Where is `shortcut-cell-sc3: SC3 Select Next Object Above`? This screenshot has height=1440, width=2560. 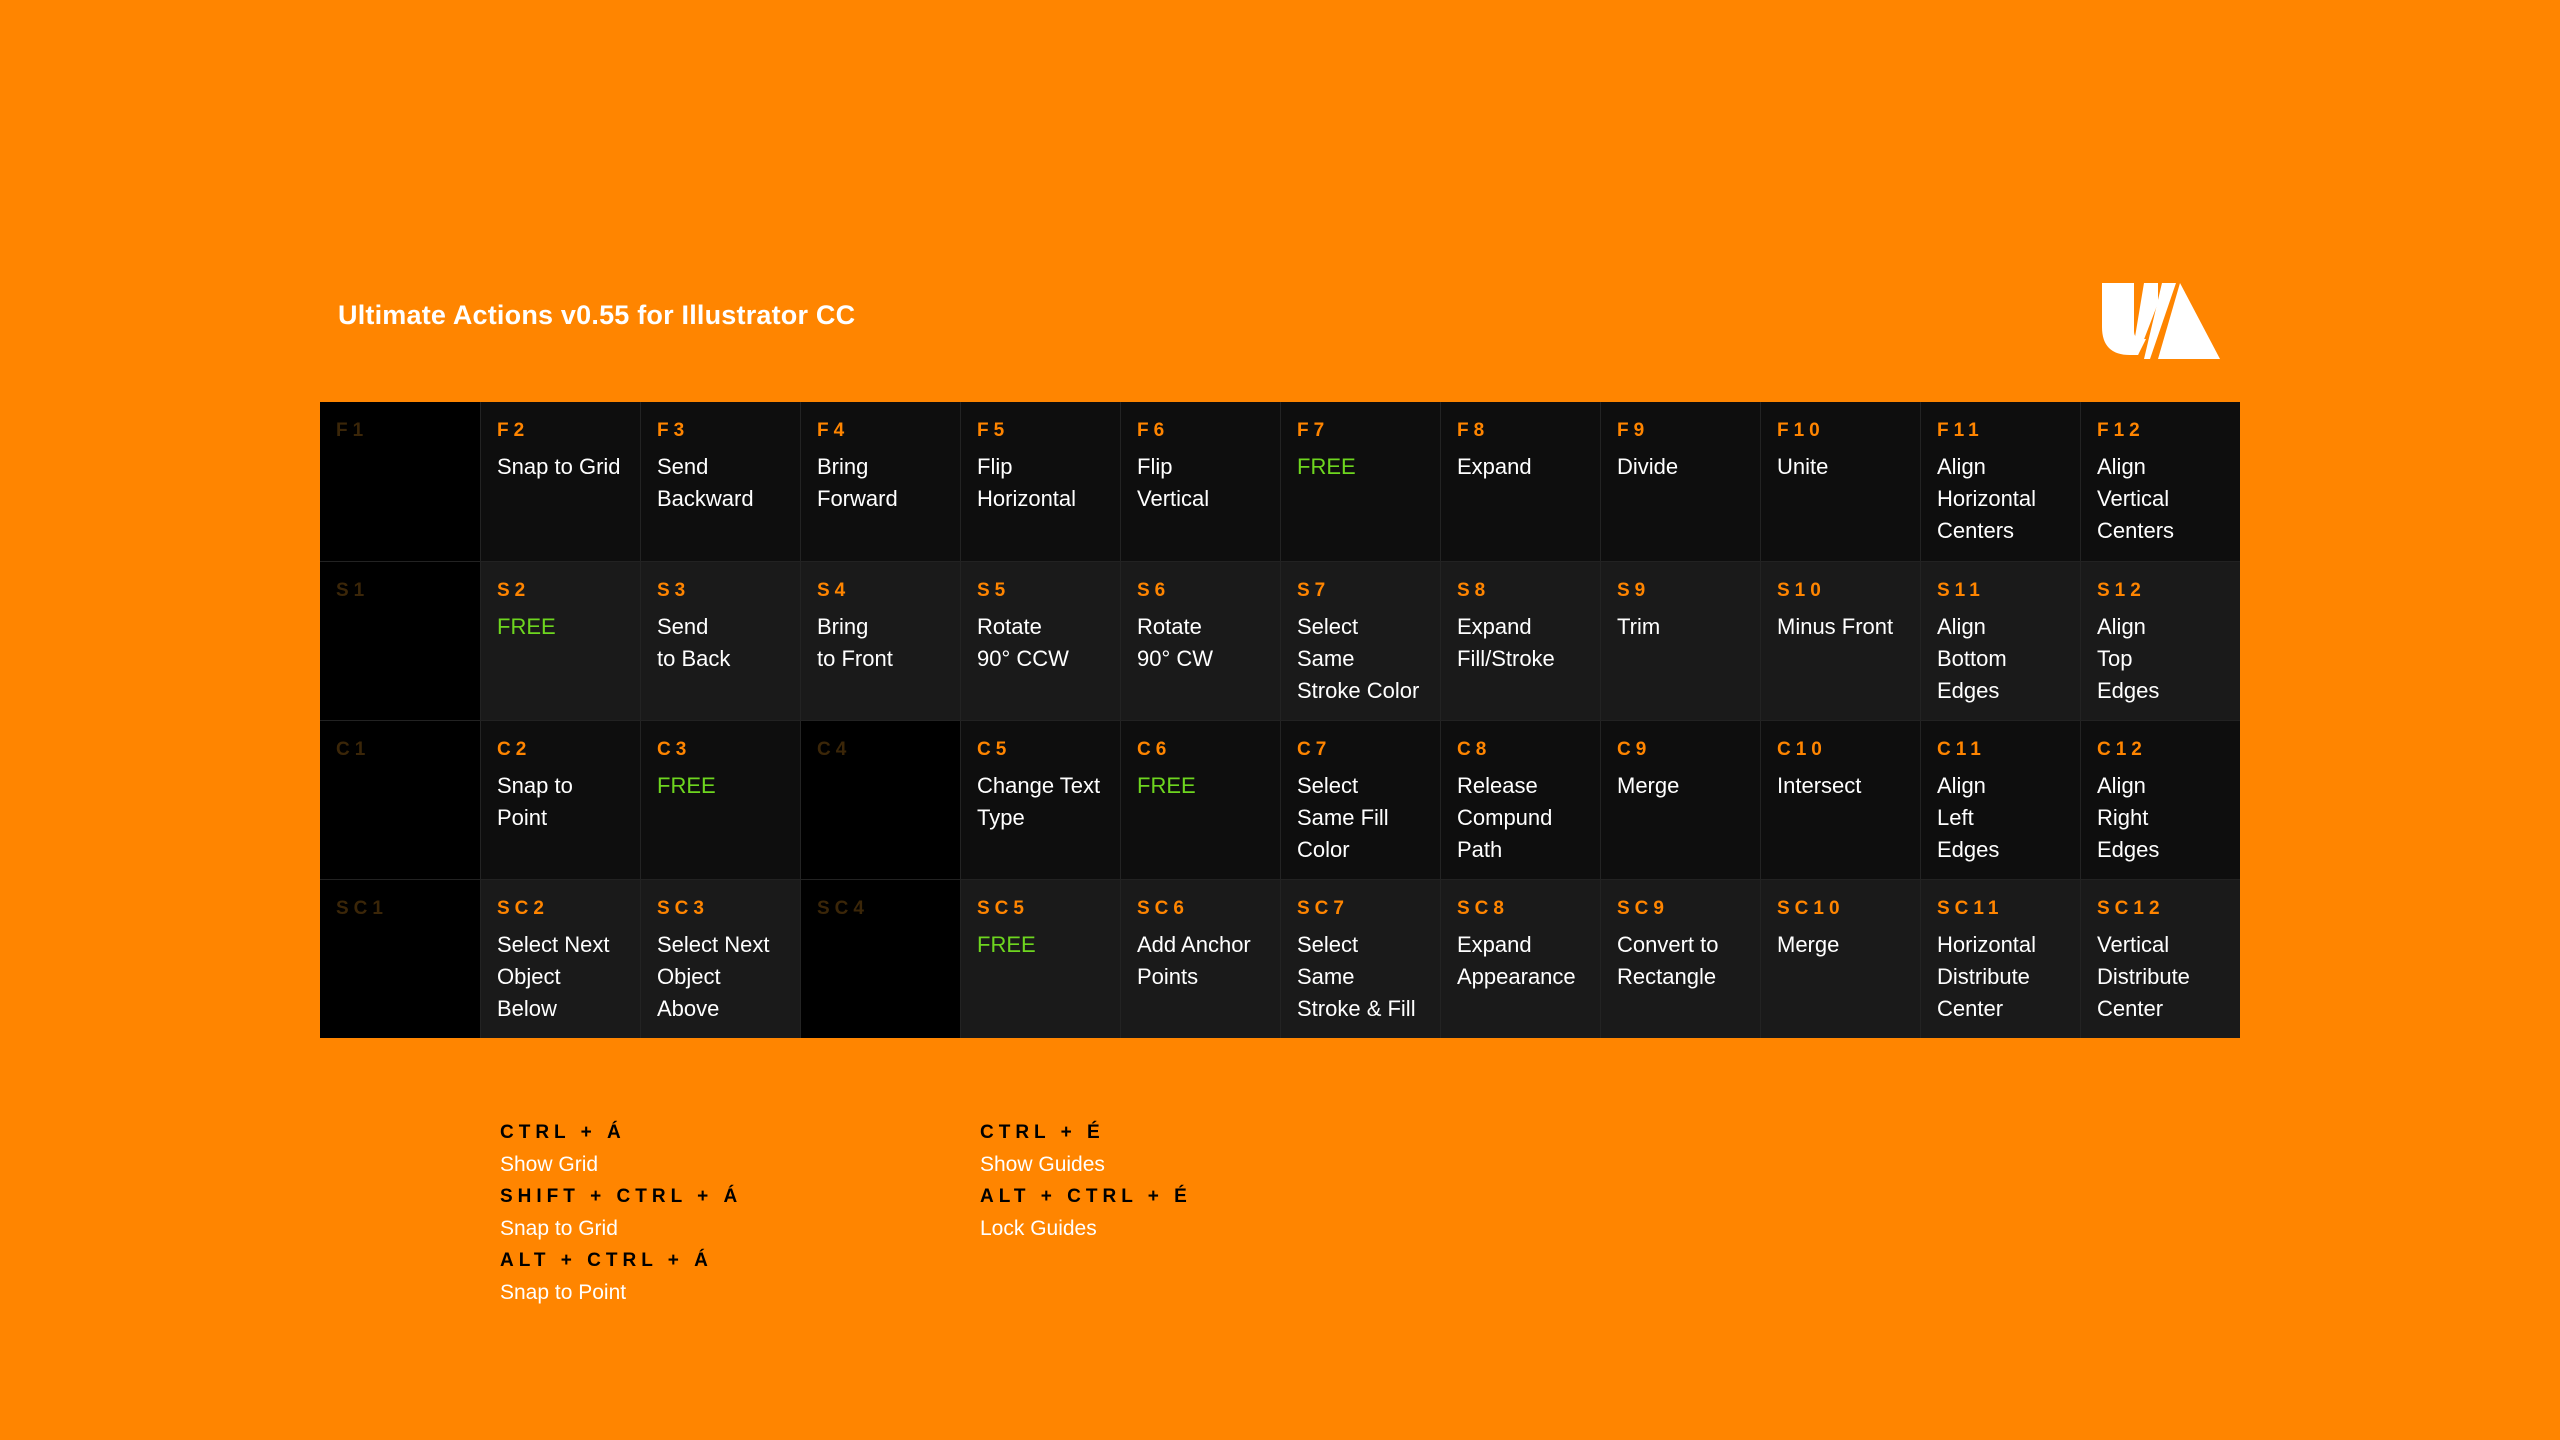 shortcut-cell-sc3: SC3 Select Next Object Above is located at coordinates (720, 958).